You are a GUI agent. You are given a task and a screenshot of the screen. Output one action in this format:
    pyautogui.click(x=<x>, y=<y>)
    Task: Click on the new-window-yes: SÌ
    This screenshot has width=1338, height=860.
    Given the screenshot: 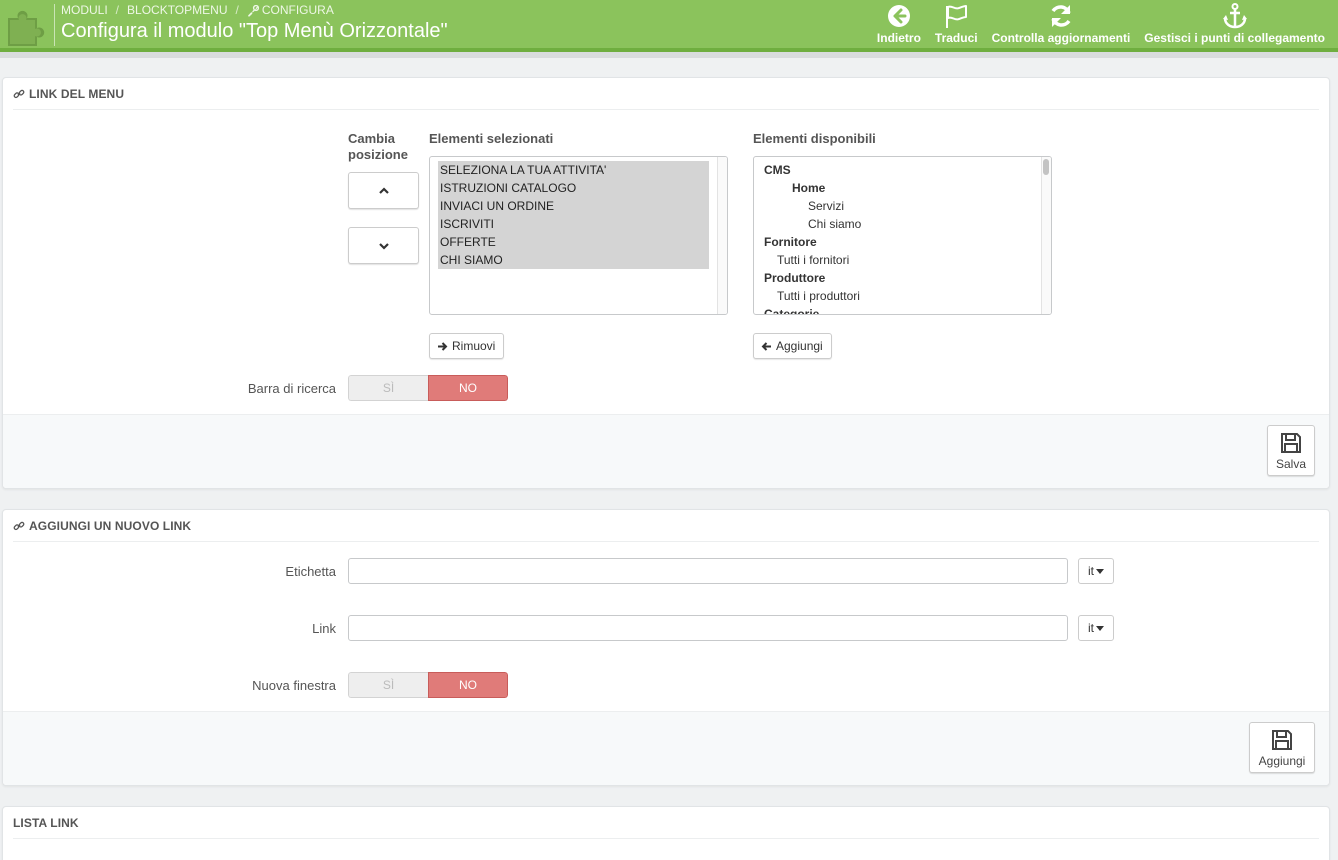 What is the action you would take?
    pyautogui.click(x=388, y=685)
    